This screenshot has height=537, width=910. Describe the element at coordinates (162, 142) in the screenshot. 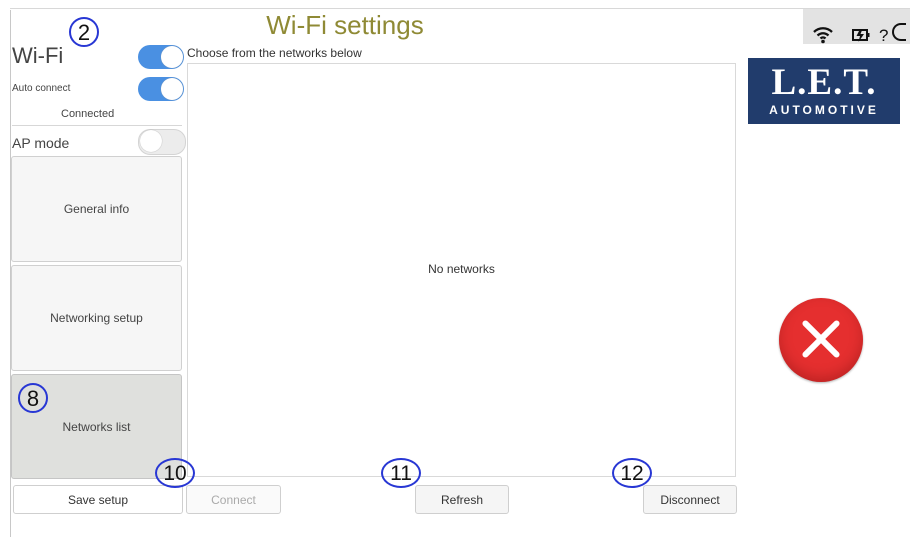

I see `ap-mode-toggle` at that location.